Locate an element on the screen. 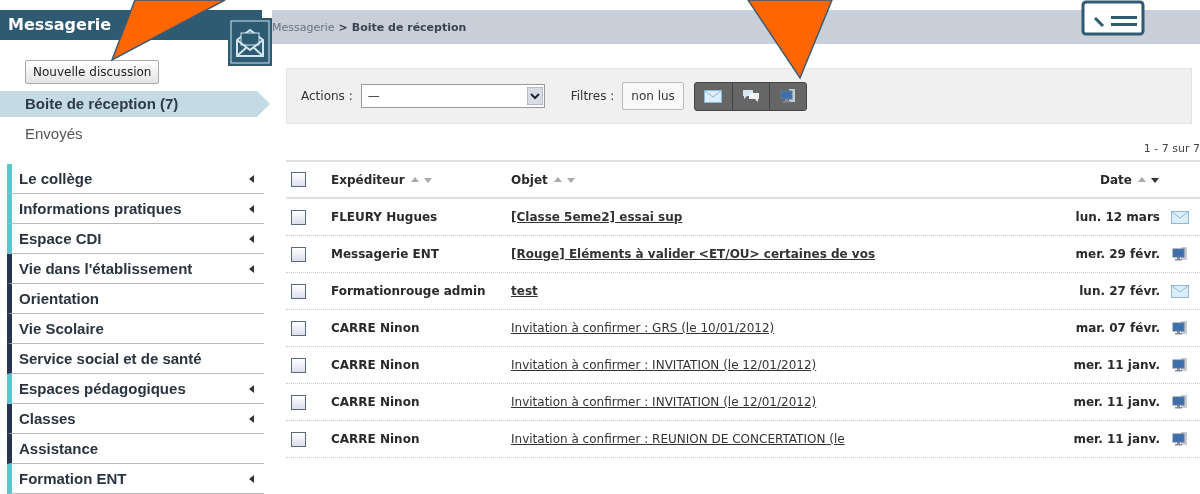  column-header: Expéditeur is located at coordinates (368, 179).